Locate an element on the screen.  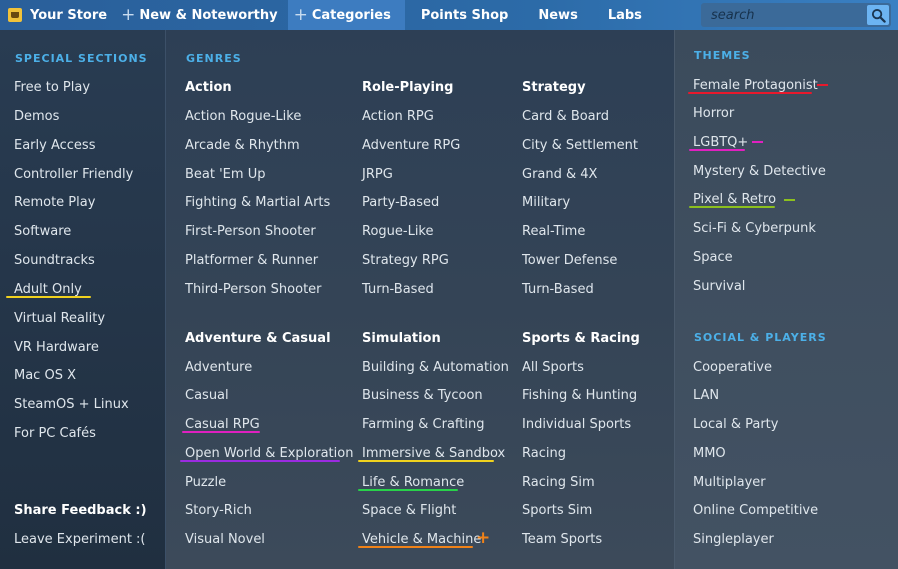
genre-action-heading: Action is located at coordinates (208, 87).